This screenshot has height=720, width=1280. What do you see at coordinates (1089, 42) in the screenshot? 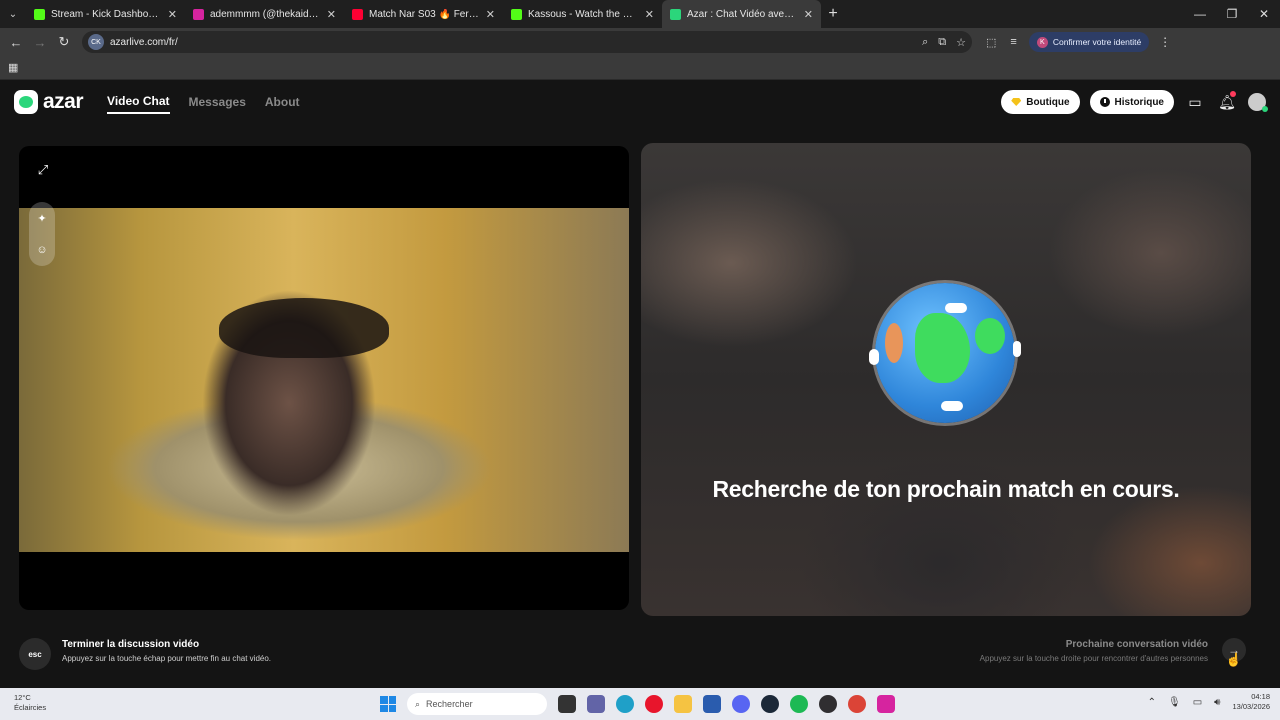
I see `identity-button: K Confirmer votre identité` at bounding box center [1089, 42].